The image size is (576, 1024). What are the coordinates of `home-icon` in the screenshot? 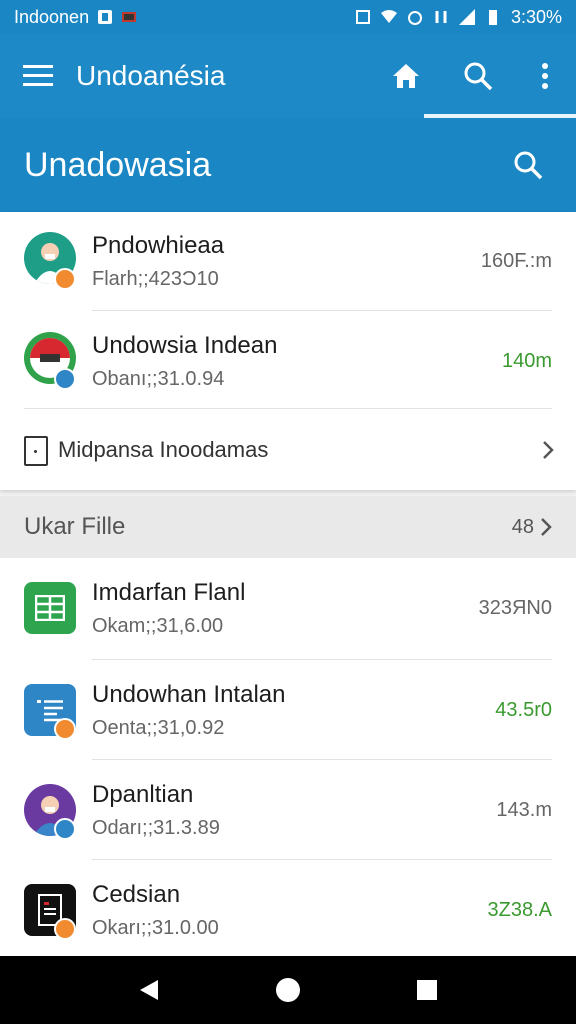 It's located at (406, 76).